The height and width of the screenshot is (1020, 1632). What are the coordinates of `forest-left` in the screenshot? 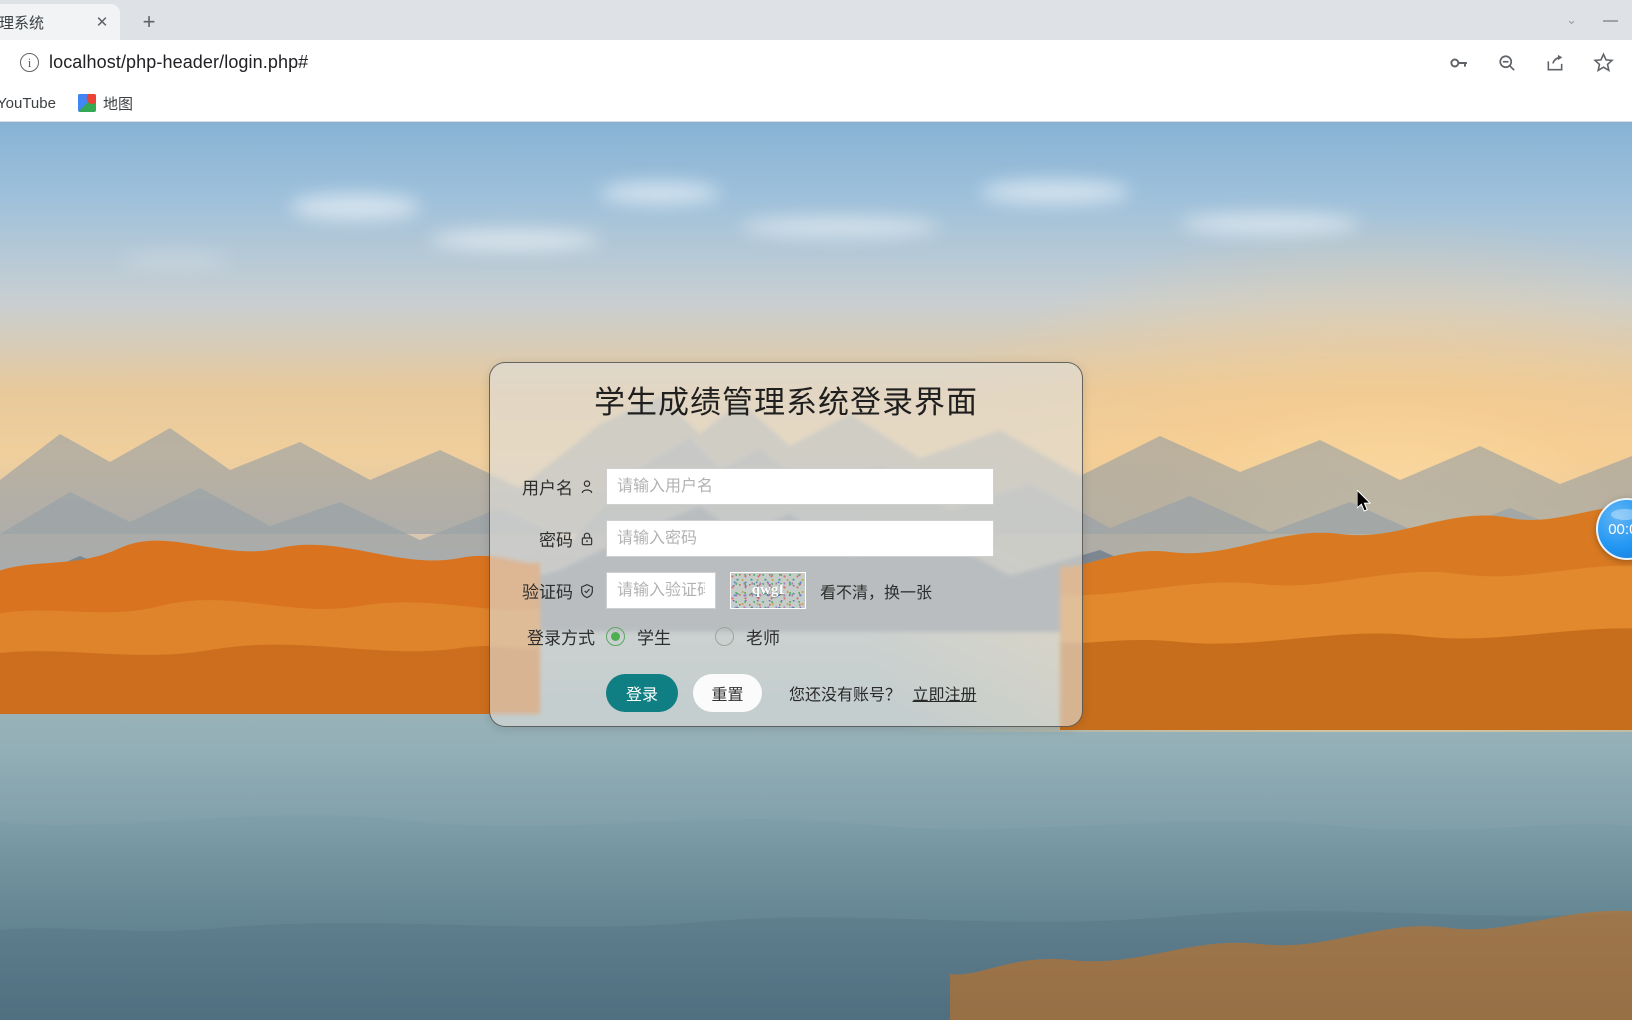 It's located at (270, 614).